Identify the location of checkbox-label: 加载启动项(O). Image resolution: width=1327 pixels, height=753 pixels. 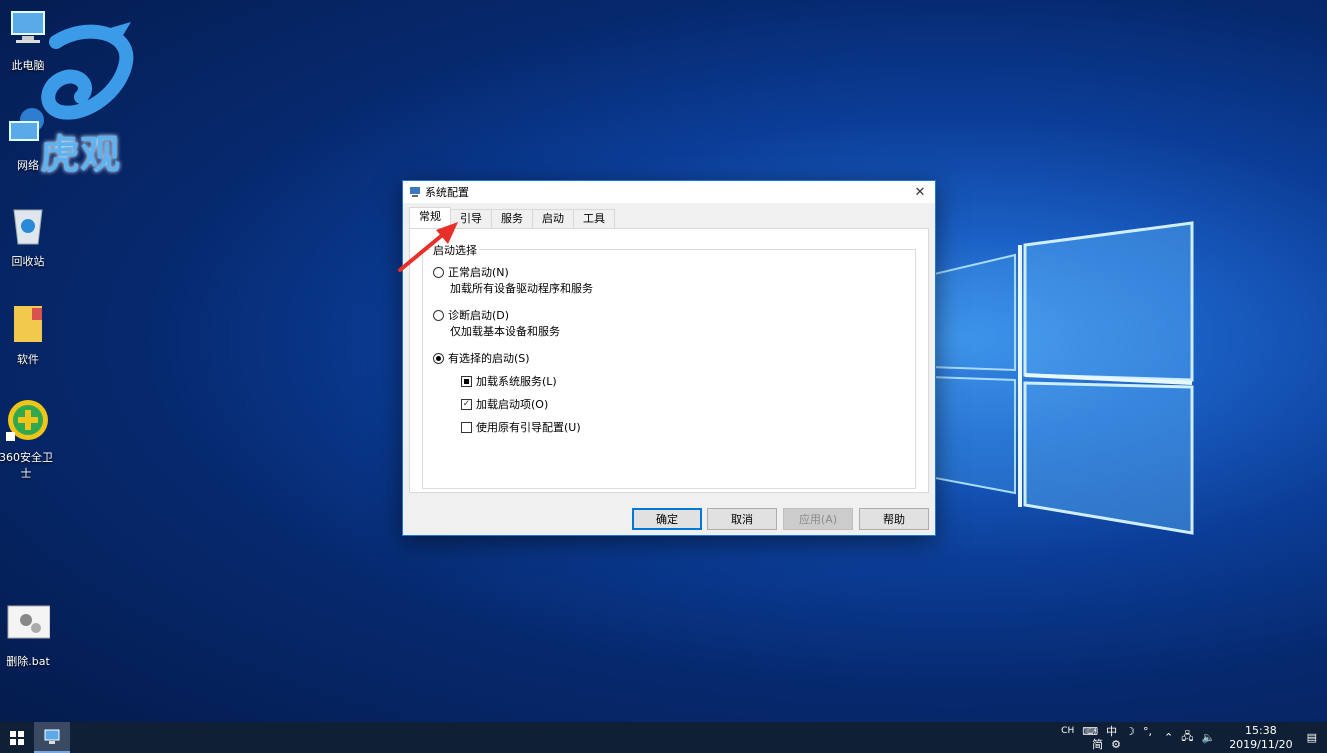
(512, 404).